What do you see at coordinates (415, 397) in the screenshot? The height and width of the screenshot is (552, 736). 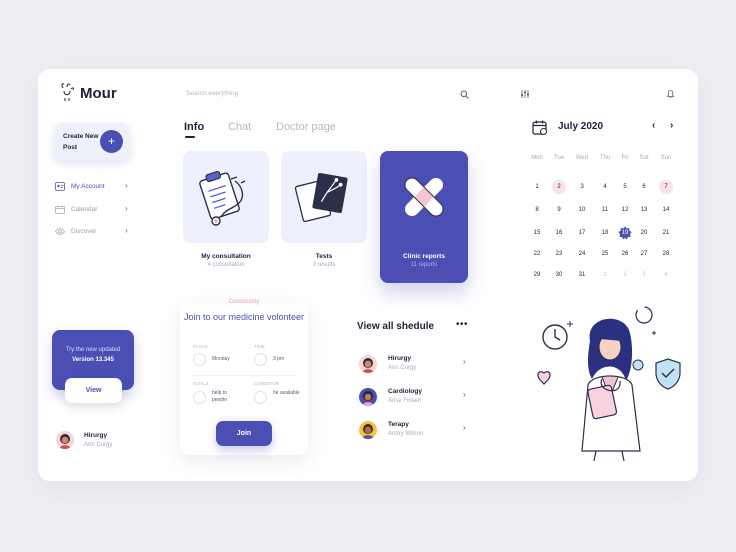 I see `schedule-item: Cardiology Arise Finsen ›` at bounding box center [415, 397].